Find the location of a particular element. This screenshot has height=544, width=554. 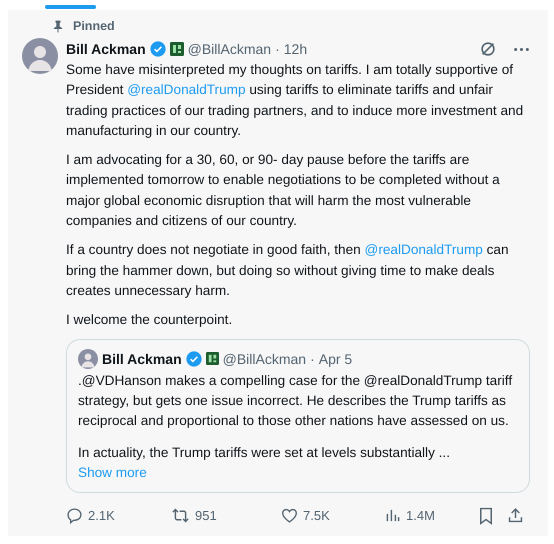

slashed-circle-icon is located at coordinates (488, 49).